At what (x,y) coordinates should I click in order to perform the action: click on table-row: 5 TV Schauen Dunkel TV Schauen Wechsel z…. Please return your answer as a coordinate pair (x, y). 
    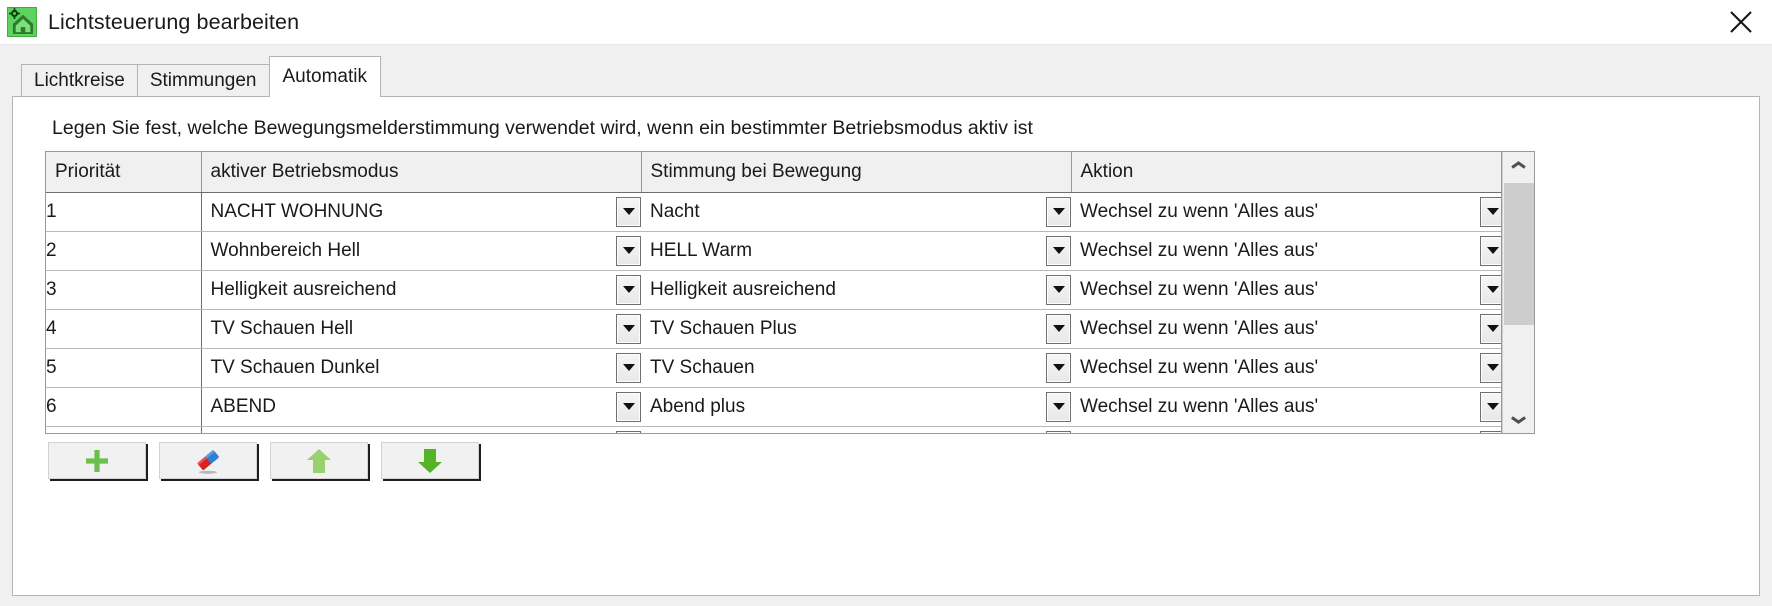
    Looking at the image, I should click on (773, 368).